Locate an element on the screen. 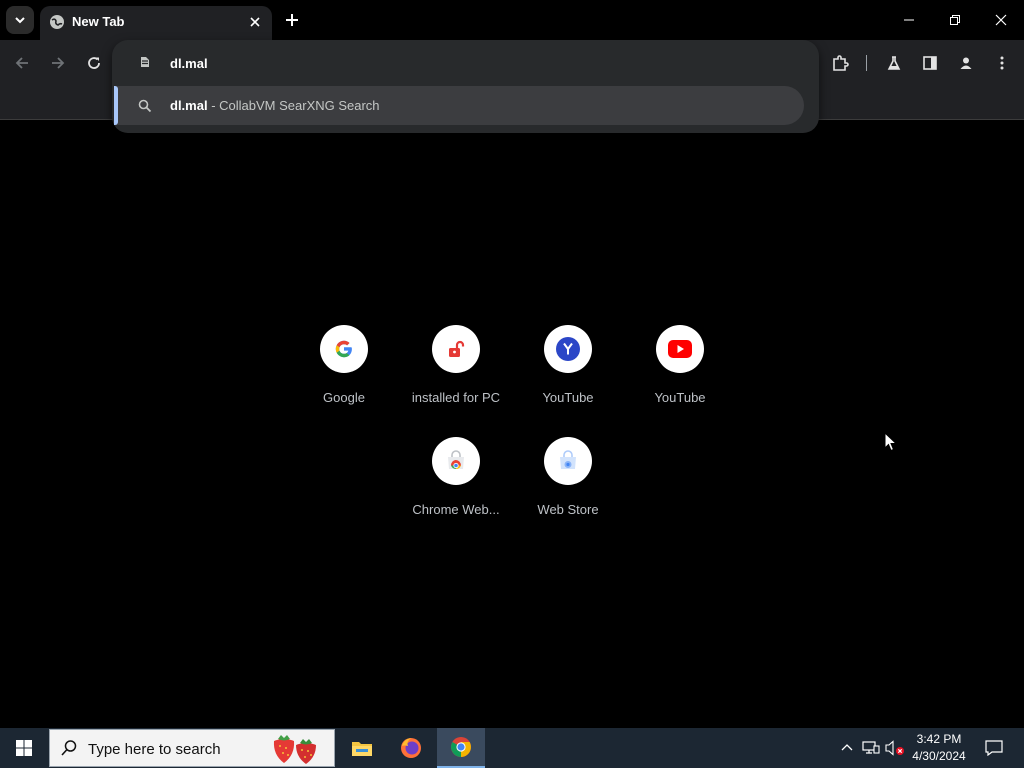 The image size is (1024, 768). forward-button is located at coordinates (58, 63).